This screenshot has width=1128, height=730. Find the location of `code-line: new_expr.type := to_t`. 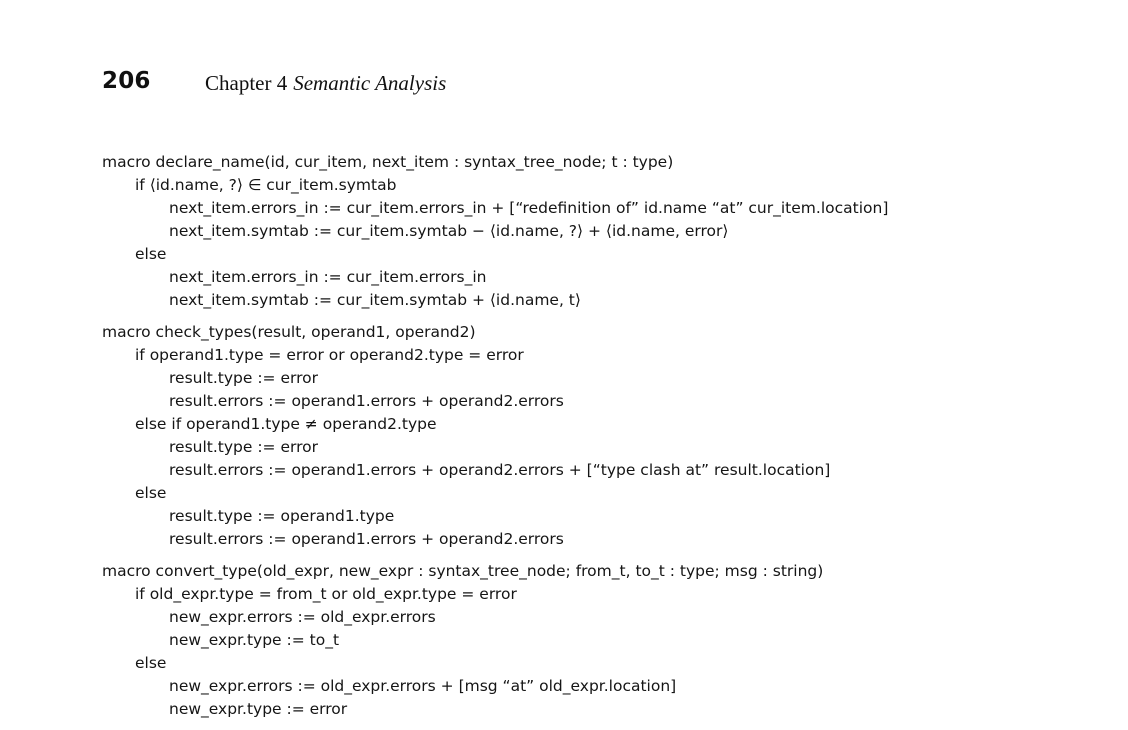

code-line: new_expr.type := to_t is located at coordinates (254, 640).